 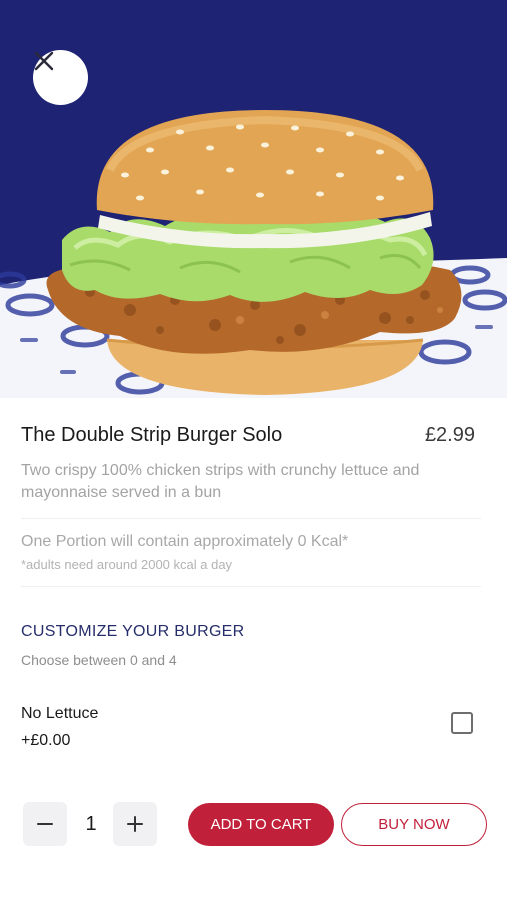 I want to click on option-checkbox-no-lettuce, so click(x=462, y=723).